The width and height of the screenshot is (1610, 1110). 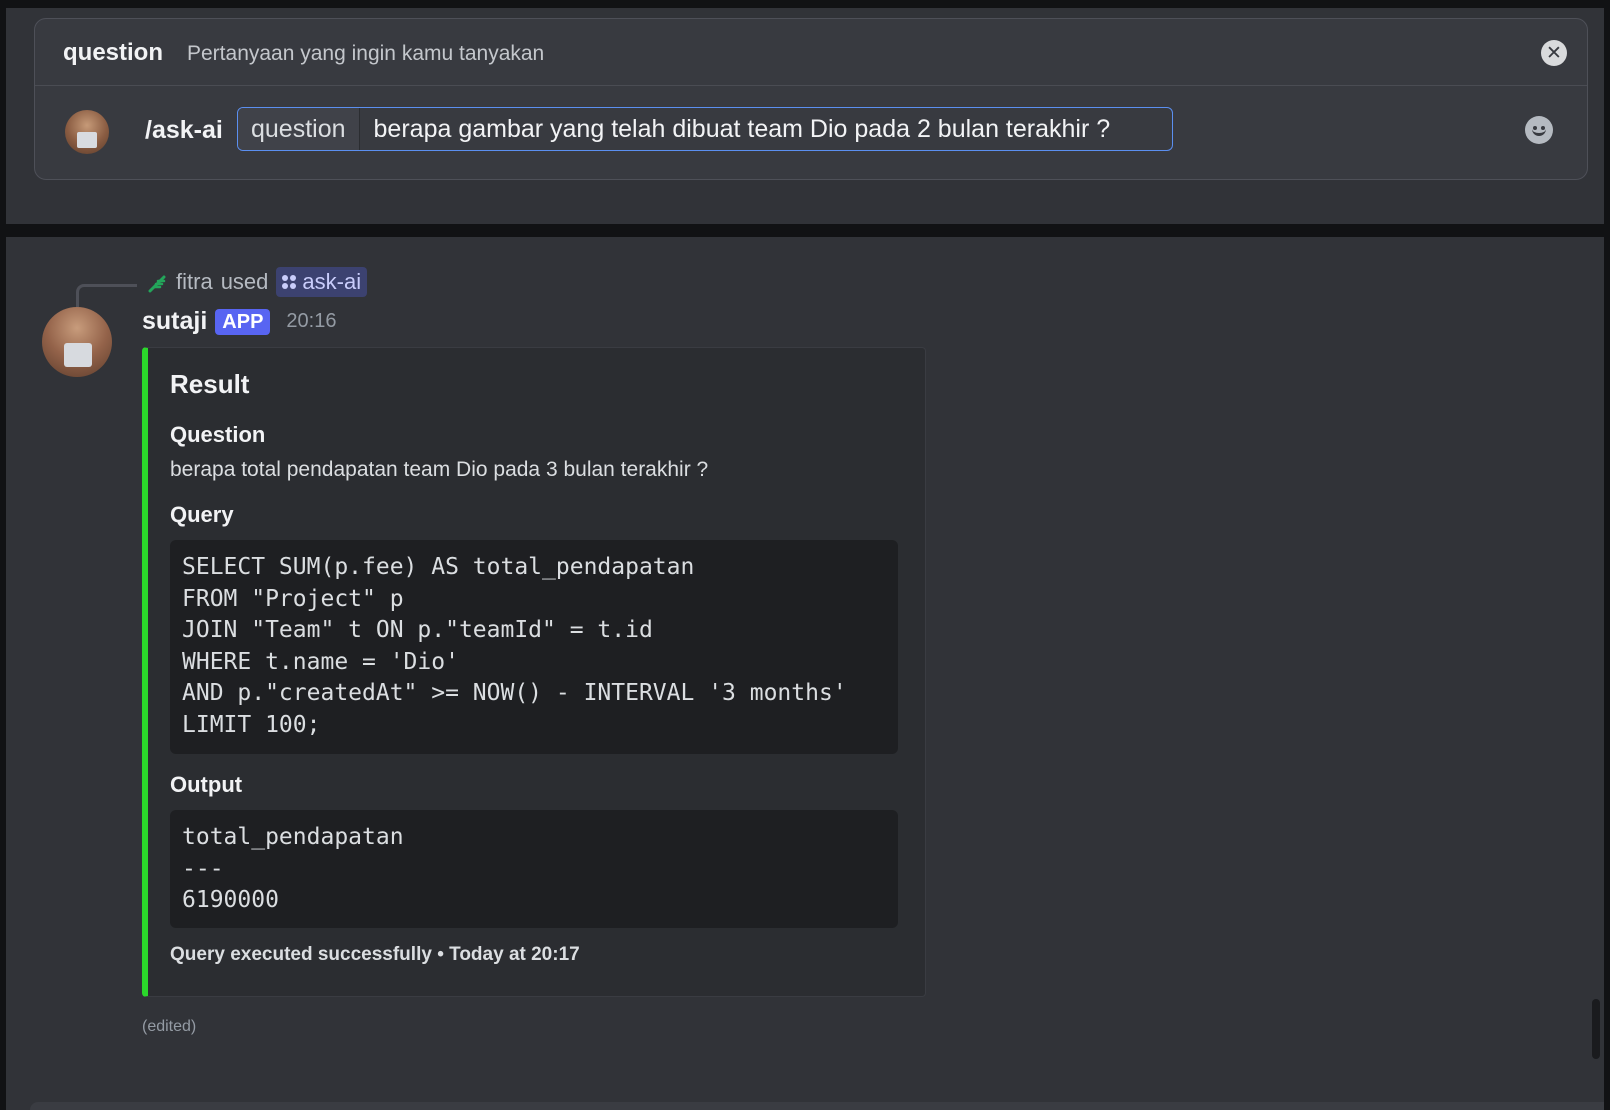 What do you see at coordinates (157, 284) in the screenshot?
I see `feather-icon` at bounding box center [157, 284].